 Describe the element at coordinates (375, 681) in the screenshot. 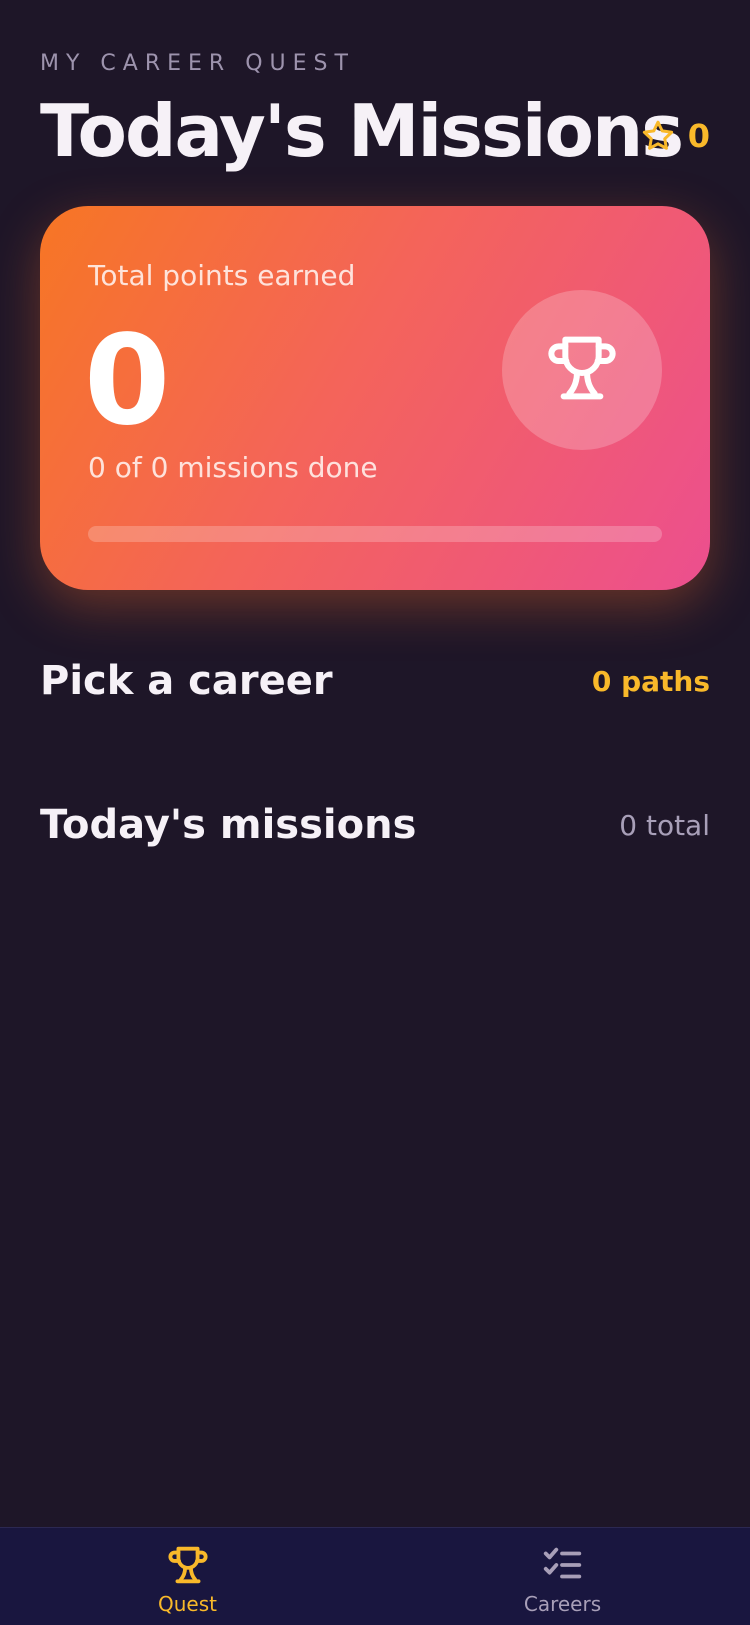

I see `careers-section-header: Pick a career 0 paths` at that location.